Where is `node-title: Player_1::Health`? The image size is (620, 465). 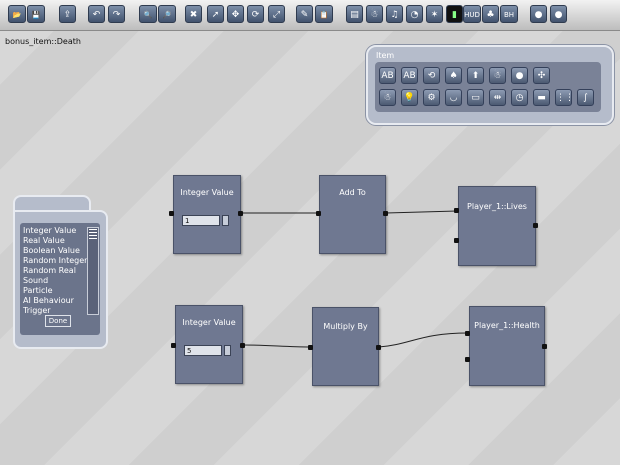
node-title: Player_1::Health is located at coordinates (507, 325).